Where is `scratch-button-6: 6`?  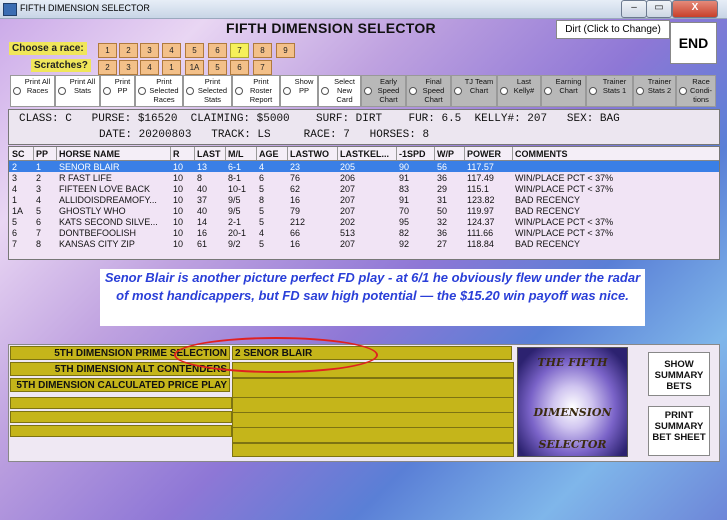 scratch-button-6: 6 is located at coordinates (239, 67).